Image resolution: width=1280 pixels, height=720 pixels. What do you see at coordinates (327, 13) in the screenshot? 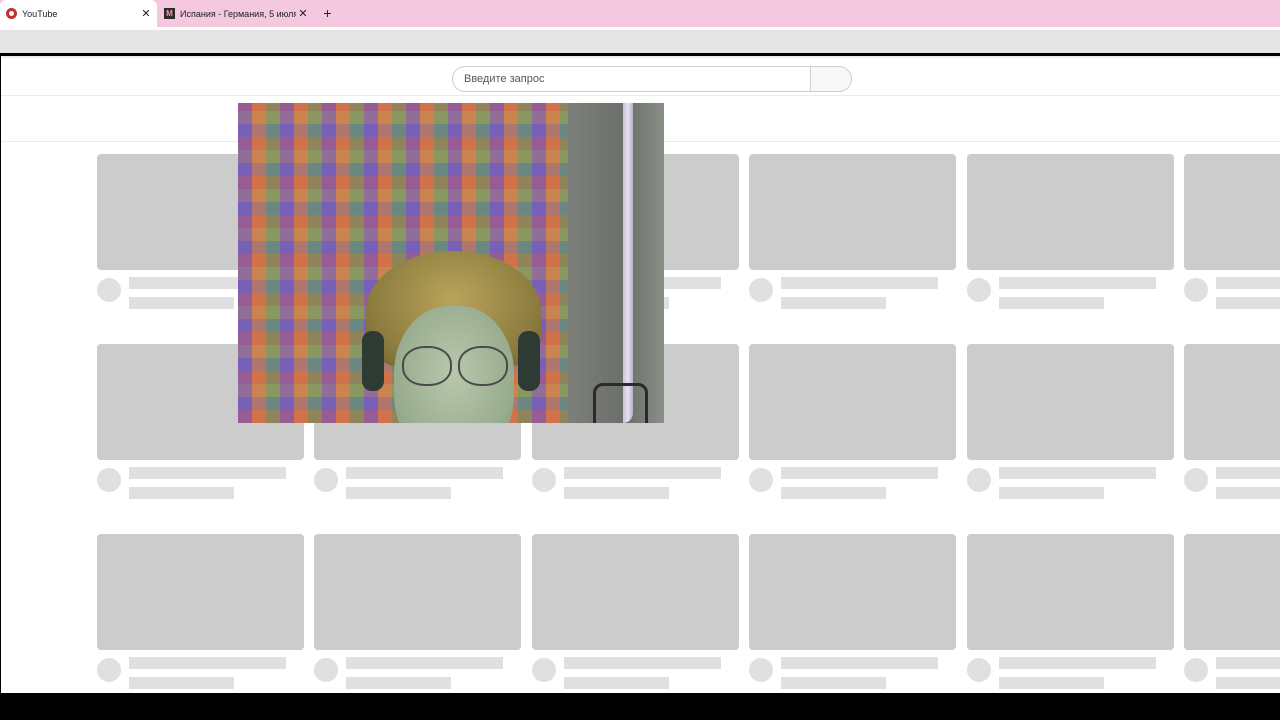
I see `new-tab-plus-icon: +` at bounding box center [327, 13].